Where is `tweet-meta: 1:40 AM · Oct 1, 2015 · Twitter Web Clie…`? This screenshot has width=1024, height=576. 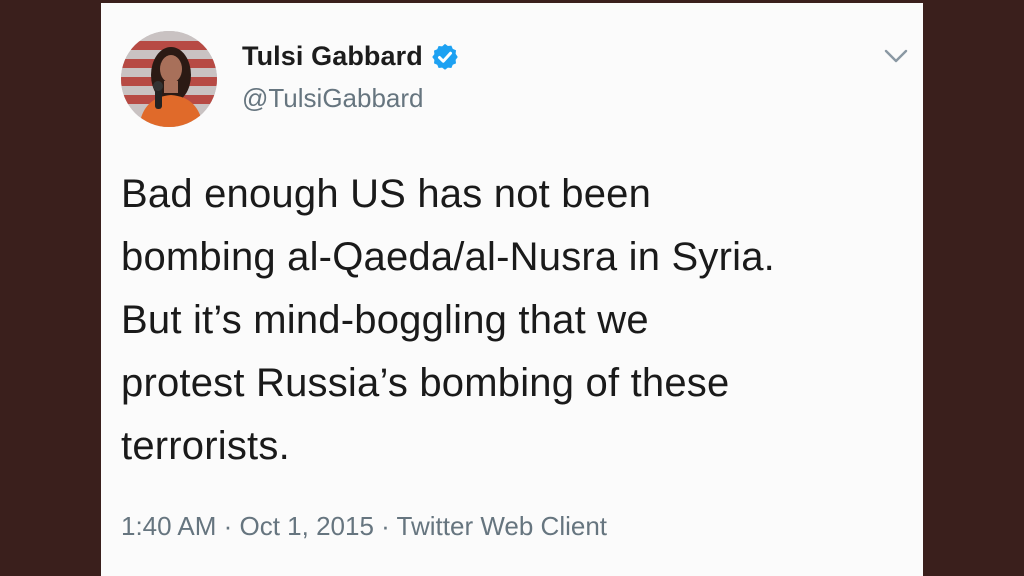 tweet-meta: 1:40 AM · Oct 1, 2015 · Twitter Web Clie… is located at coordinates (364, 526).